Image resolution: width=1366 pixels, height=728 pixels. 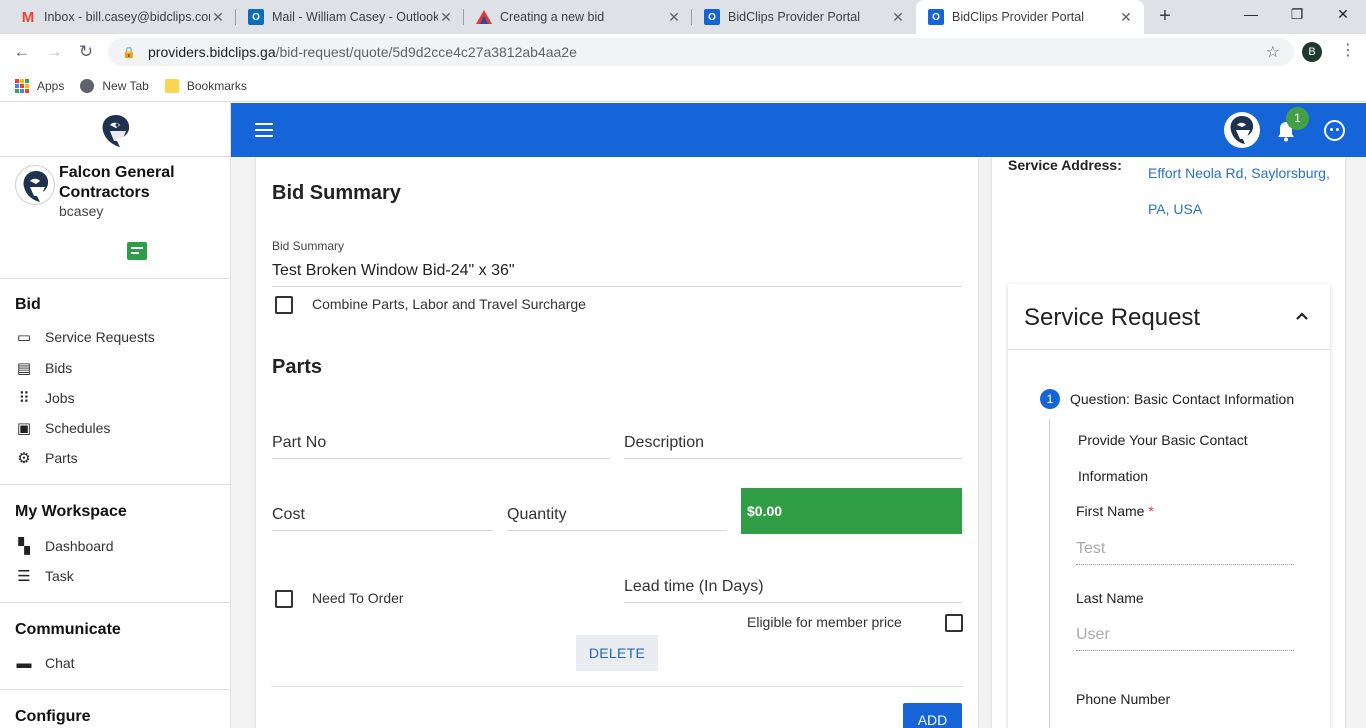 I want to click on sidebar-item-label: Parts, so click(x=61, y=458).